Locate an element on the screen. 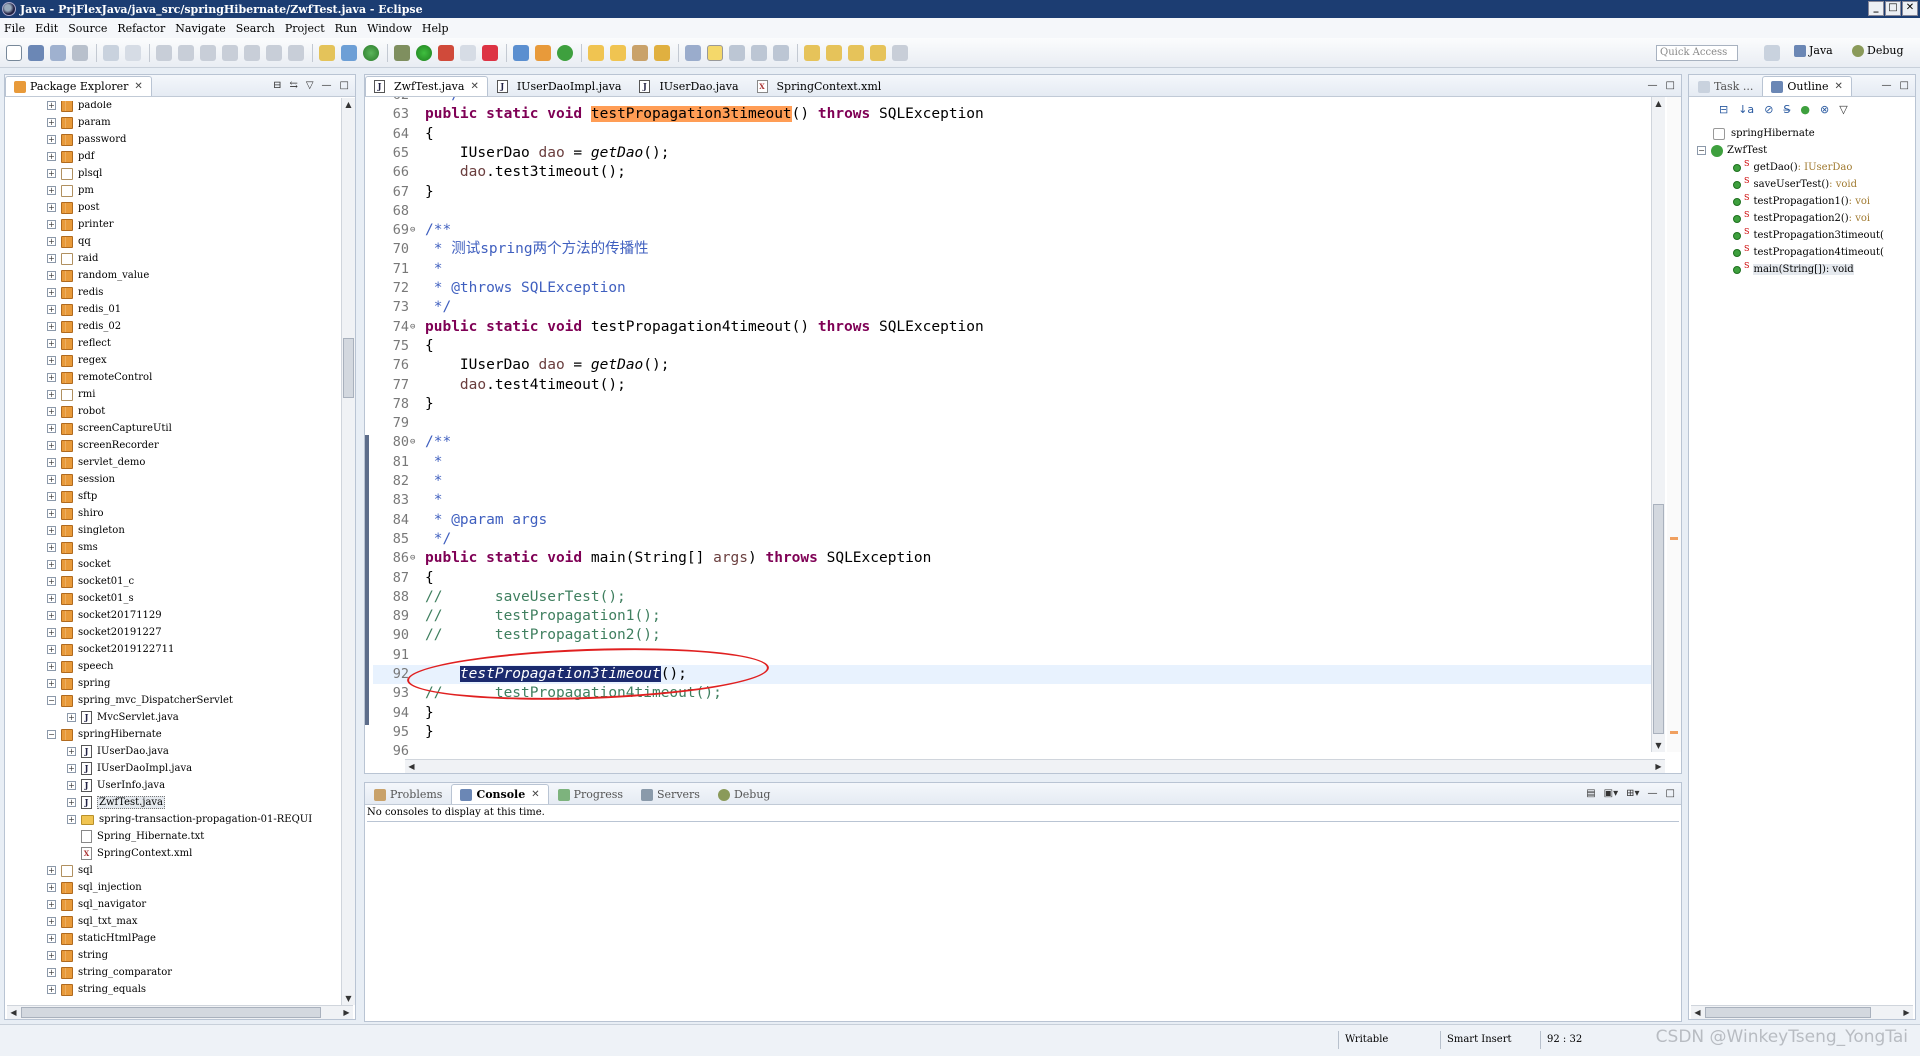 This screenshot has height=1056, width=1920. fold-icon: ⊖ is located at coordinates (415, 442).